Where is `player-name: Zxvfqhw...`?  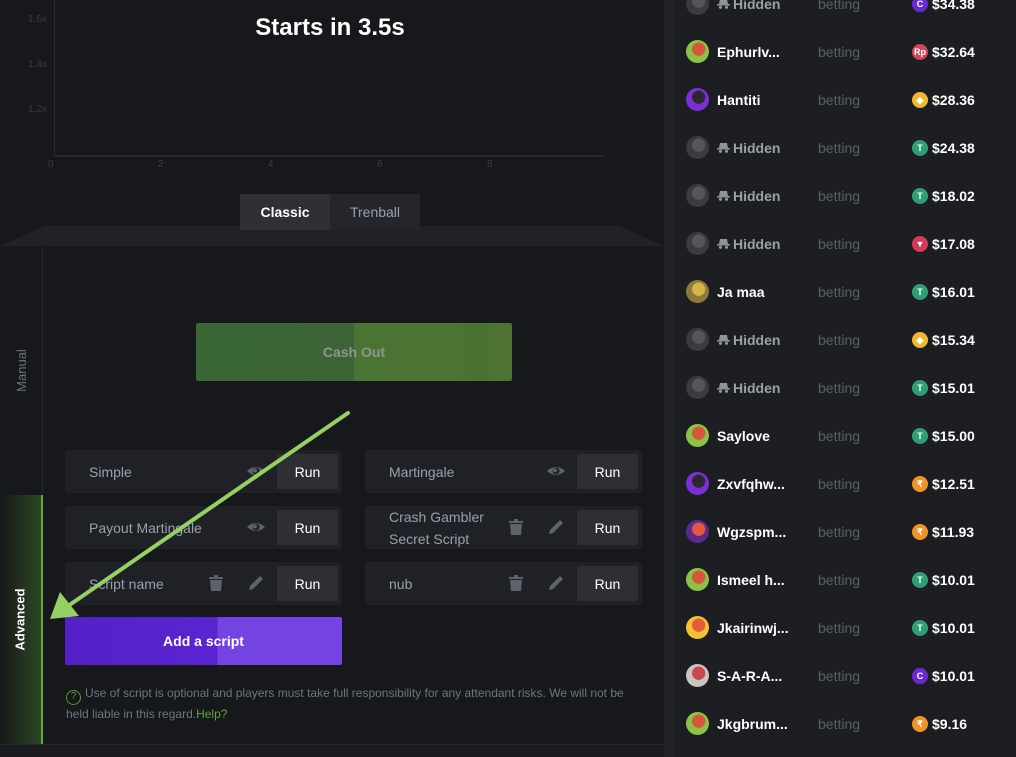 player-name: Zxvfqhw... is located at coordinates (751, 484).